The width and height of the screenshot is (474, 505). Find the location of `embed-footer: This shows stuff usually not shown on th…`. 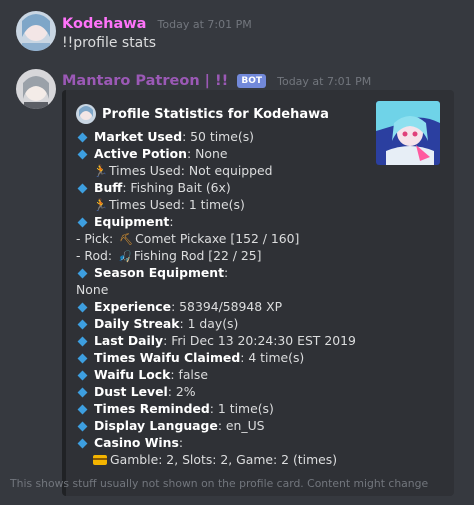

embed-footer: This shows stuff usually not shown on th… is located at coordinates (219, 483).